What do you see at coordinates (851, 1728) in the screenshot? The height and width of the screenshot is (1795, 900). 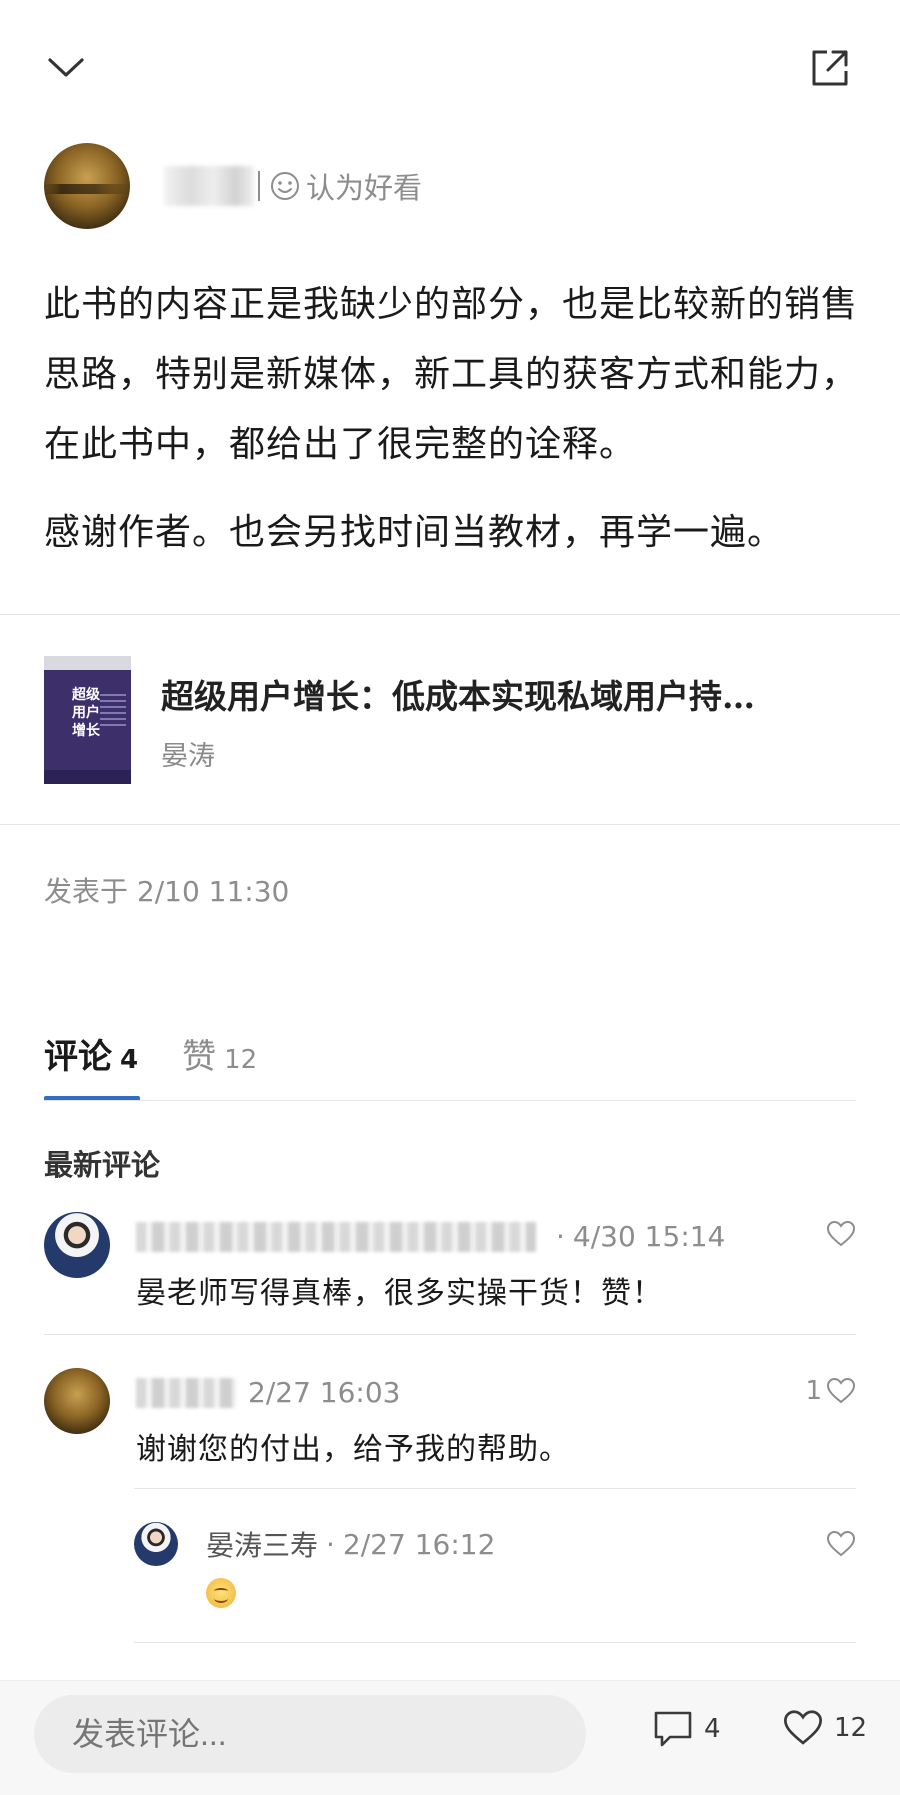 I see `like-count: 12` at bounding box center [851, 1728].